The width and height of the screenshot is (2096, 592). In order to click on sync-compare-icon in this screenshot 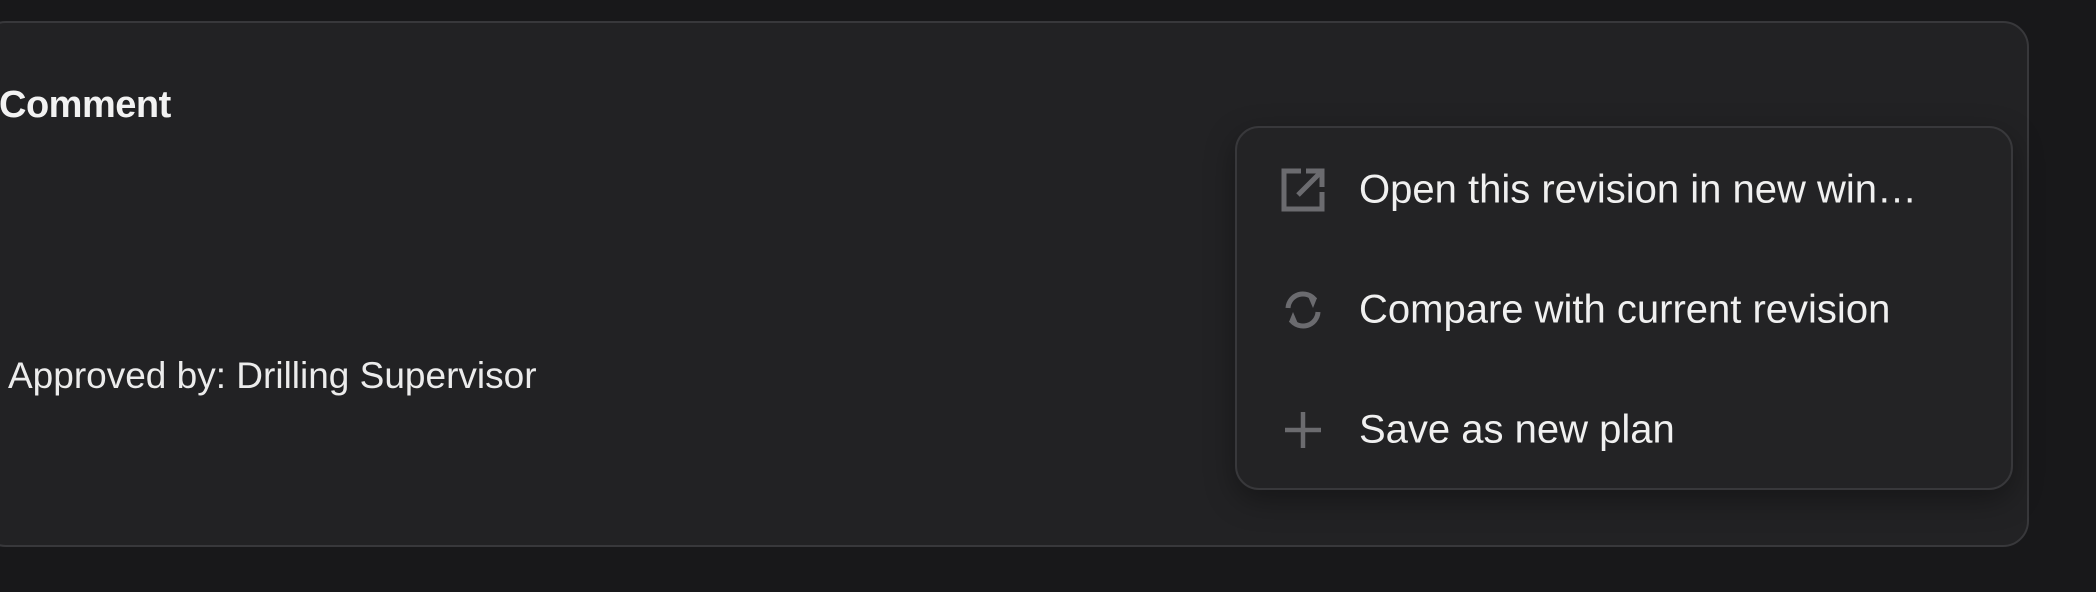, I will do `click(1303, 310)`.